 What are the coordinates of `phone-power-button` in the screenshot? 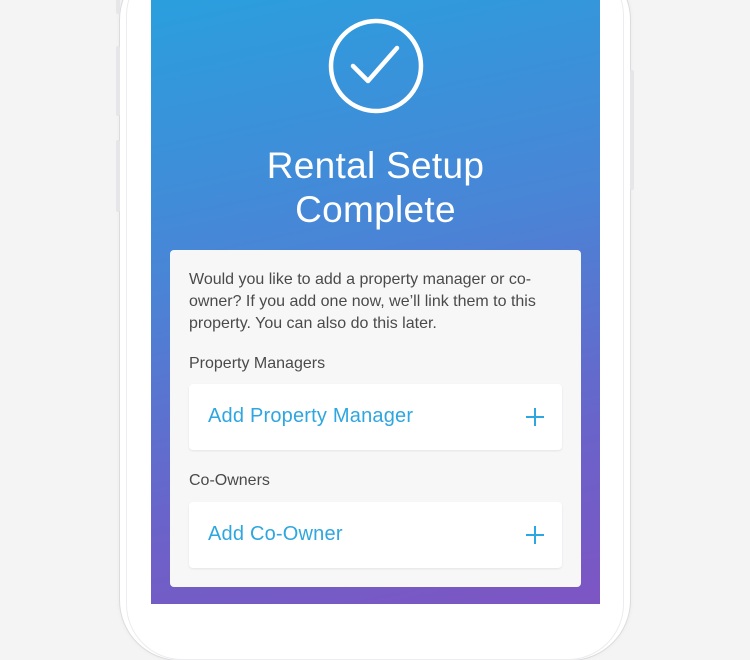 It's located at (632, 130).